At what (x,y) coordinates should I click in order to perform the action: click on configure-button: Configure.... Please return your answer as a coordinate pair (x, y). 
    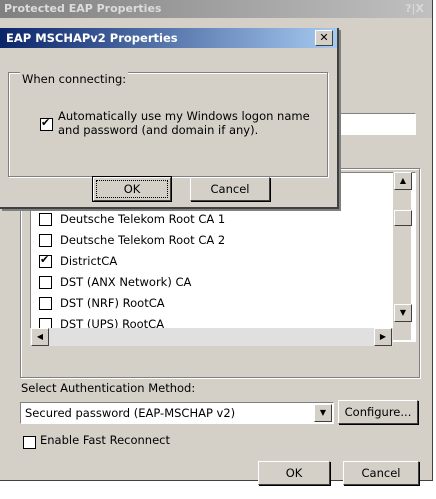
    Looking at the image, I should click on (378, 412).